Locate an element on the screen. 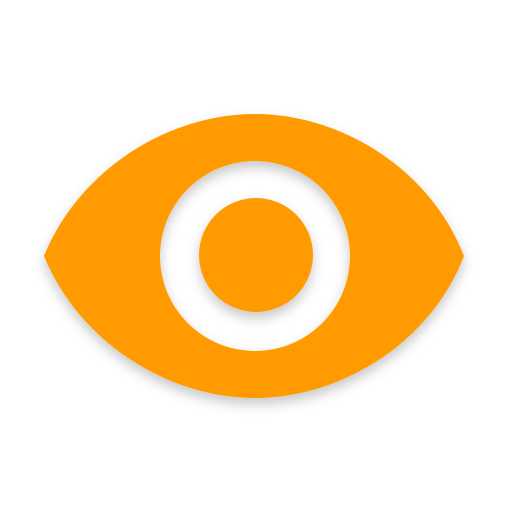 This screenshot has height=512, width=512. eye-pupil-circle is located at coordinates (256, 255).